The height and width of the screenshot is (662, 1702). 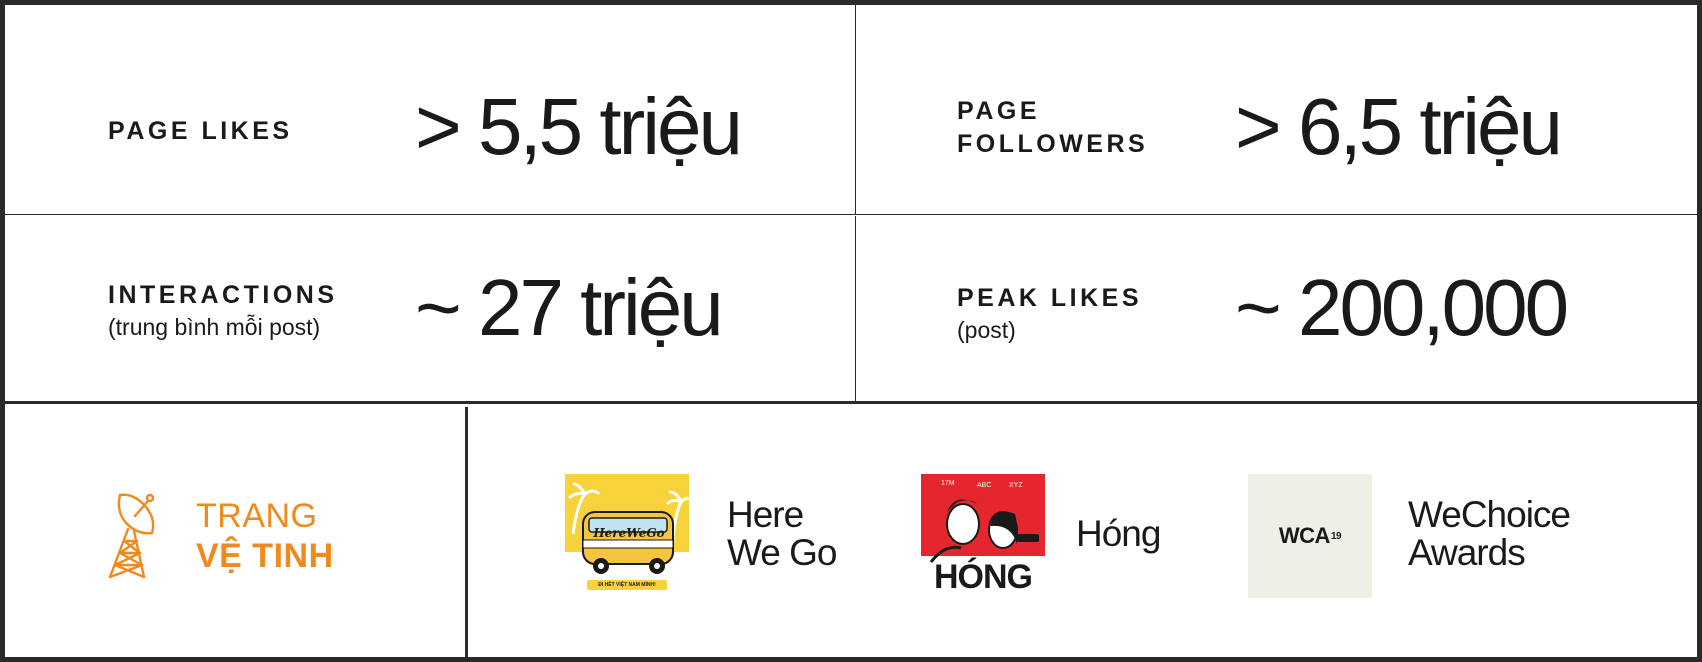 What do you see at coordinates (1118, 533) in the screenshot?
I see `partner-name-hong: Hóng` at bounding box center [1118, 533].